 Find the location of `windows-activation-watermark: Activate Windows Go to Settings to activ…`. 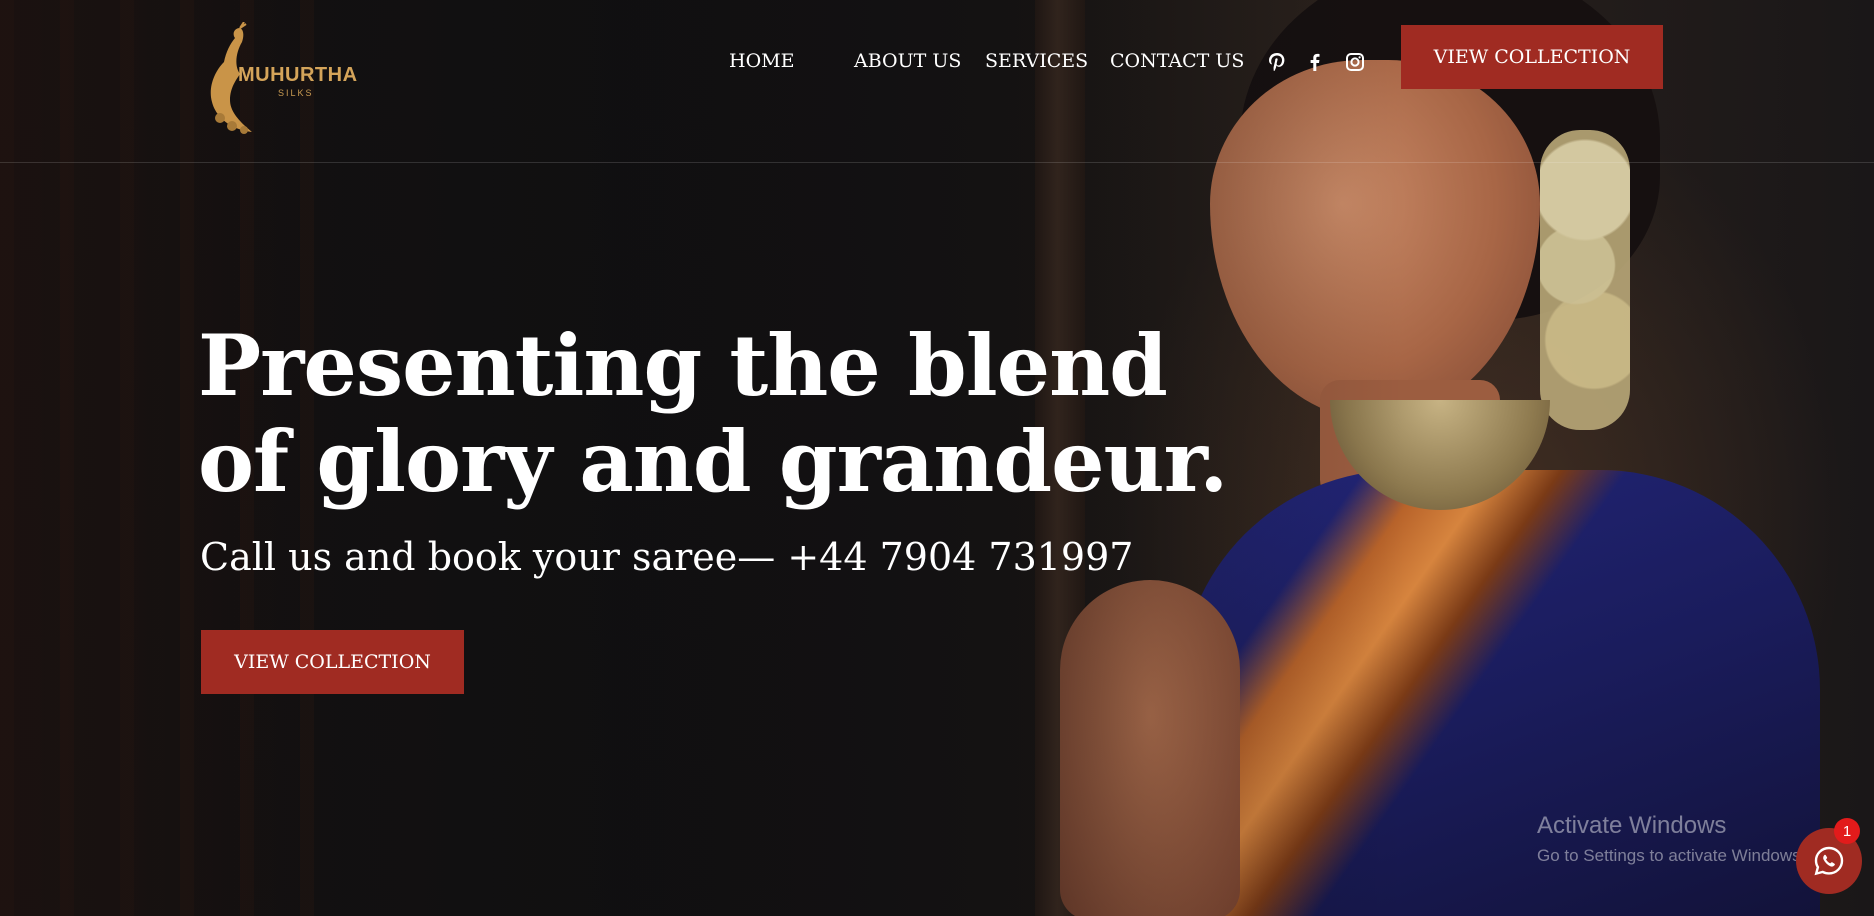

windows-activation-watermark: Activate Windows Go to Settings to activ… is located at coordinates (1671, 839).